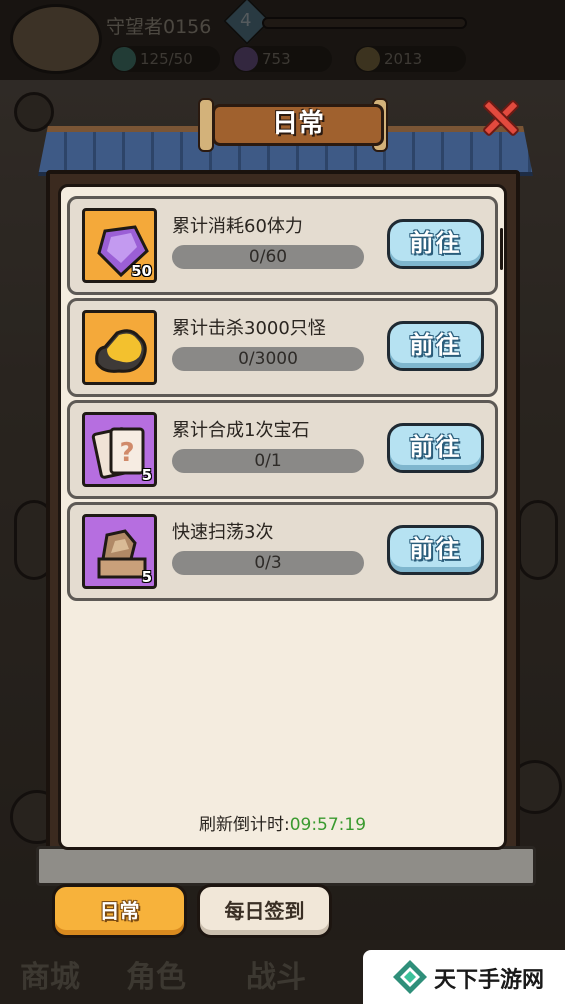 This screenshot has height=1004, width=565. I want to click on tab-daily: 日常, so click(119, 911).